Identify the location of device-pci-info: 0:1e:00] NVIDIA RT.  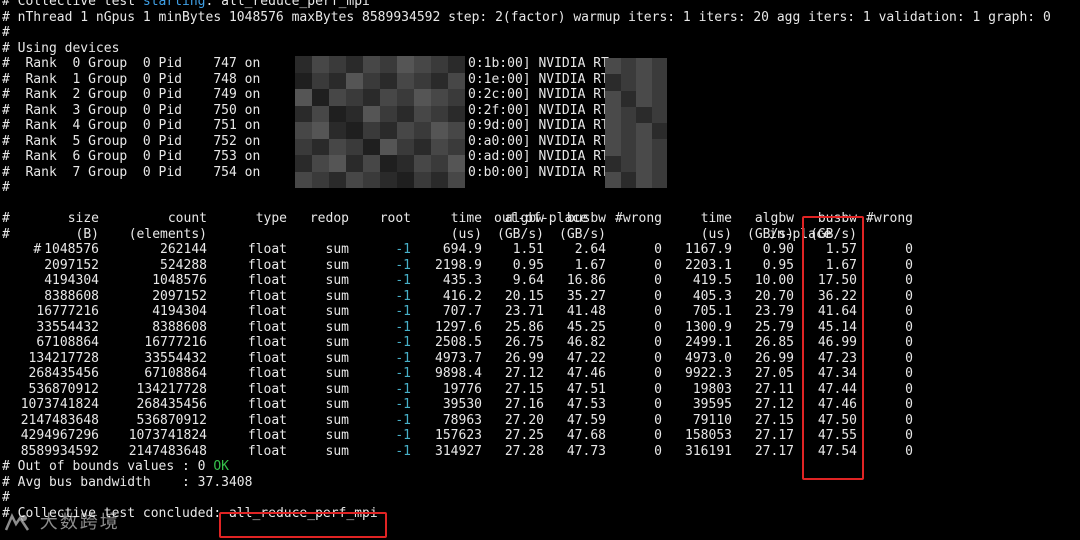
(538, 79).